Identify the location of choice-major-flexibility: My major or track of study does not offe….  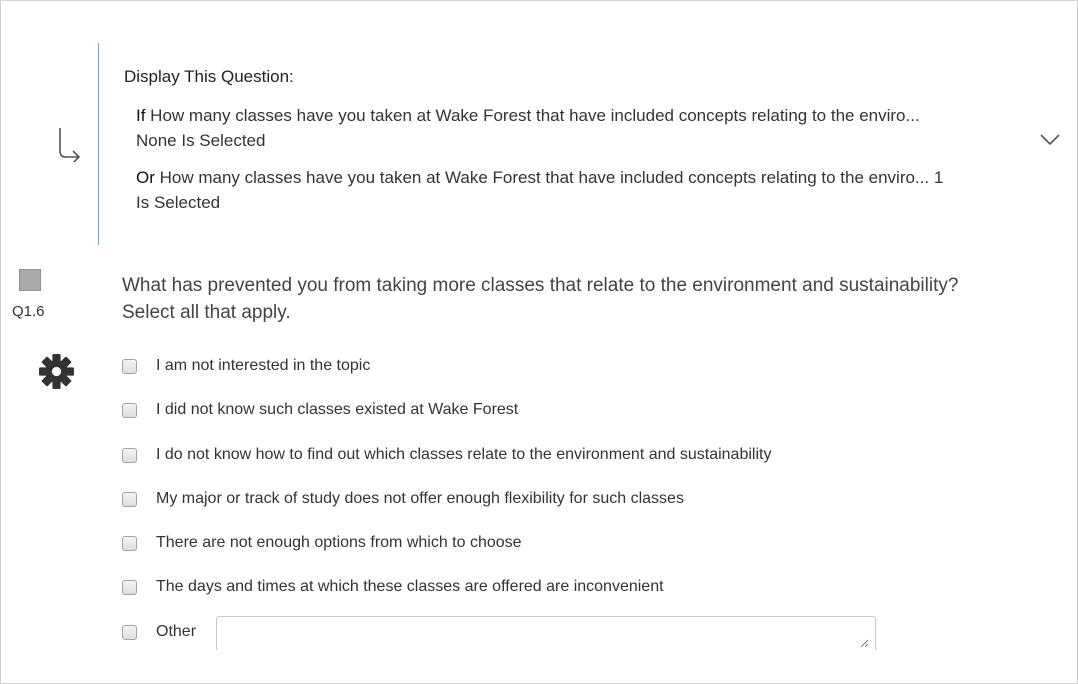
(403, 499).